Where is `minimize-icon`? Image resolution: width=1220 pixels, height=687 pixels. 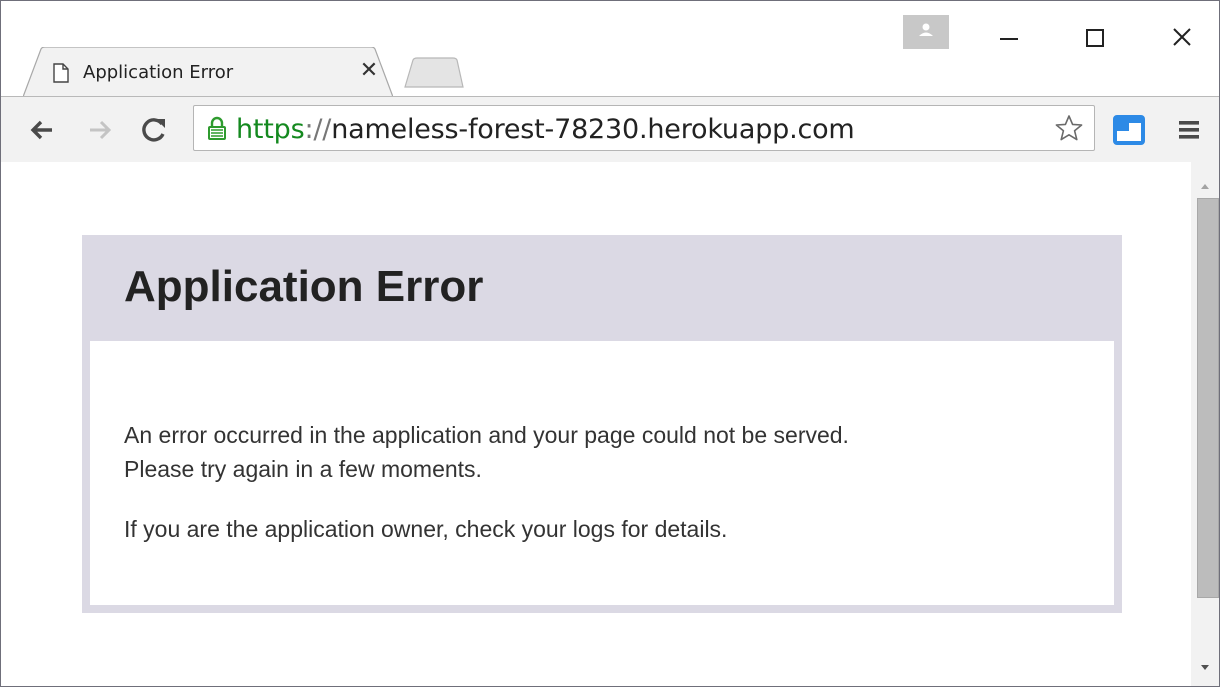 minimize-icon is located at coordinates (1009, 37).